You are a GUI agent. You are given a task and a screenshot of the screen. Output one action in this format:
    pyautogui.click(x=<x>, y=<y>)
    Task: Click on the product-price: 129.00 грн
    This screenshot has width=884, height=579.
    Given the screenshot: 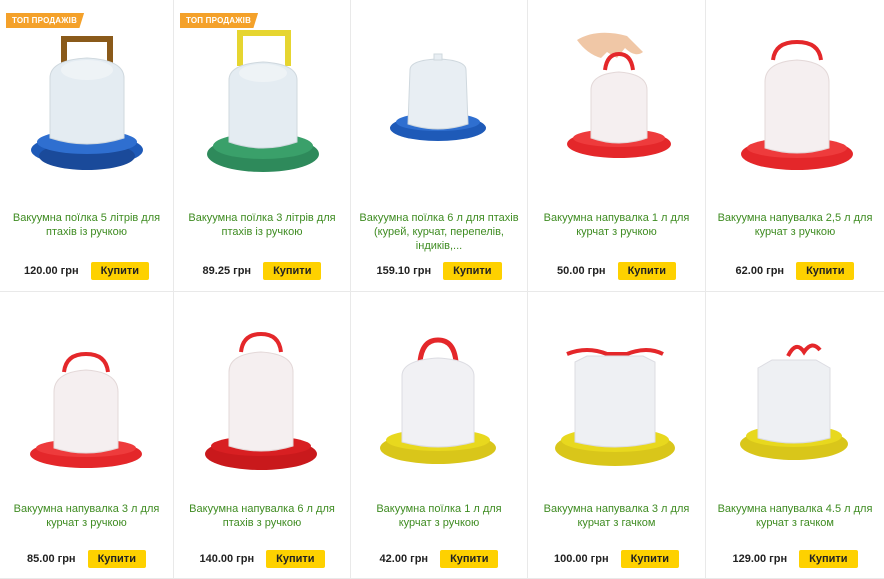 What is the action you would take?
    pyautogui.click(x=760, y=559)
    